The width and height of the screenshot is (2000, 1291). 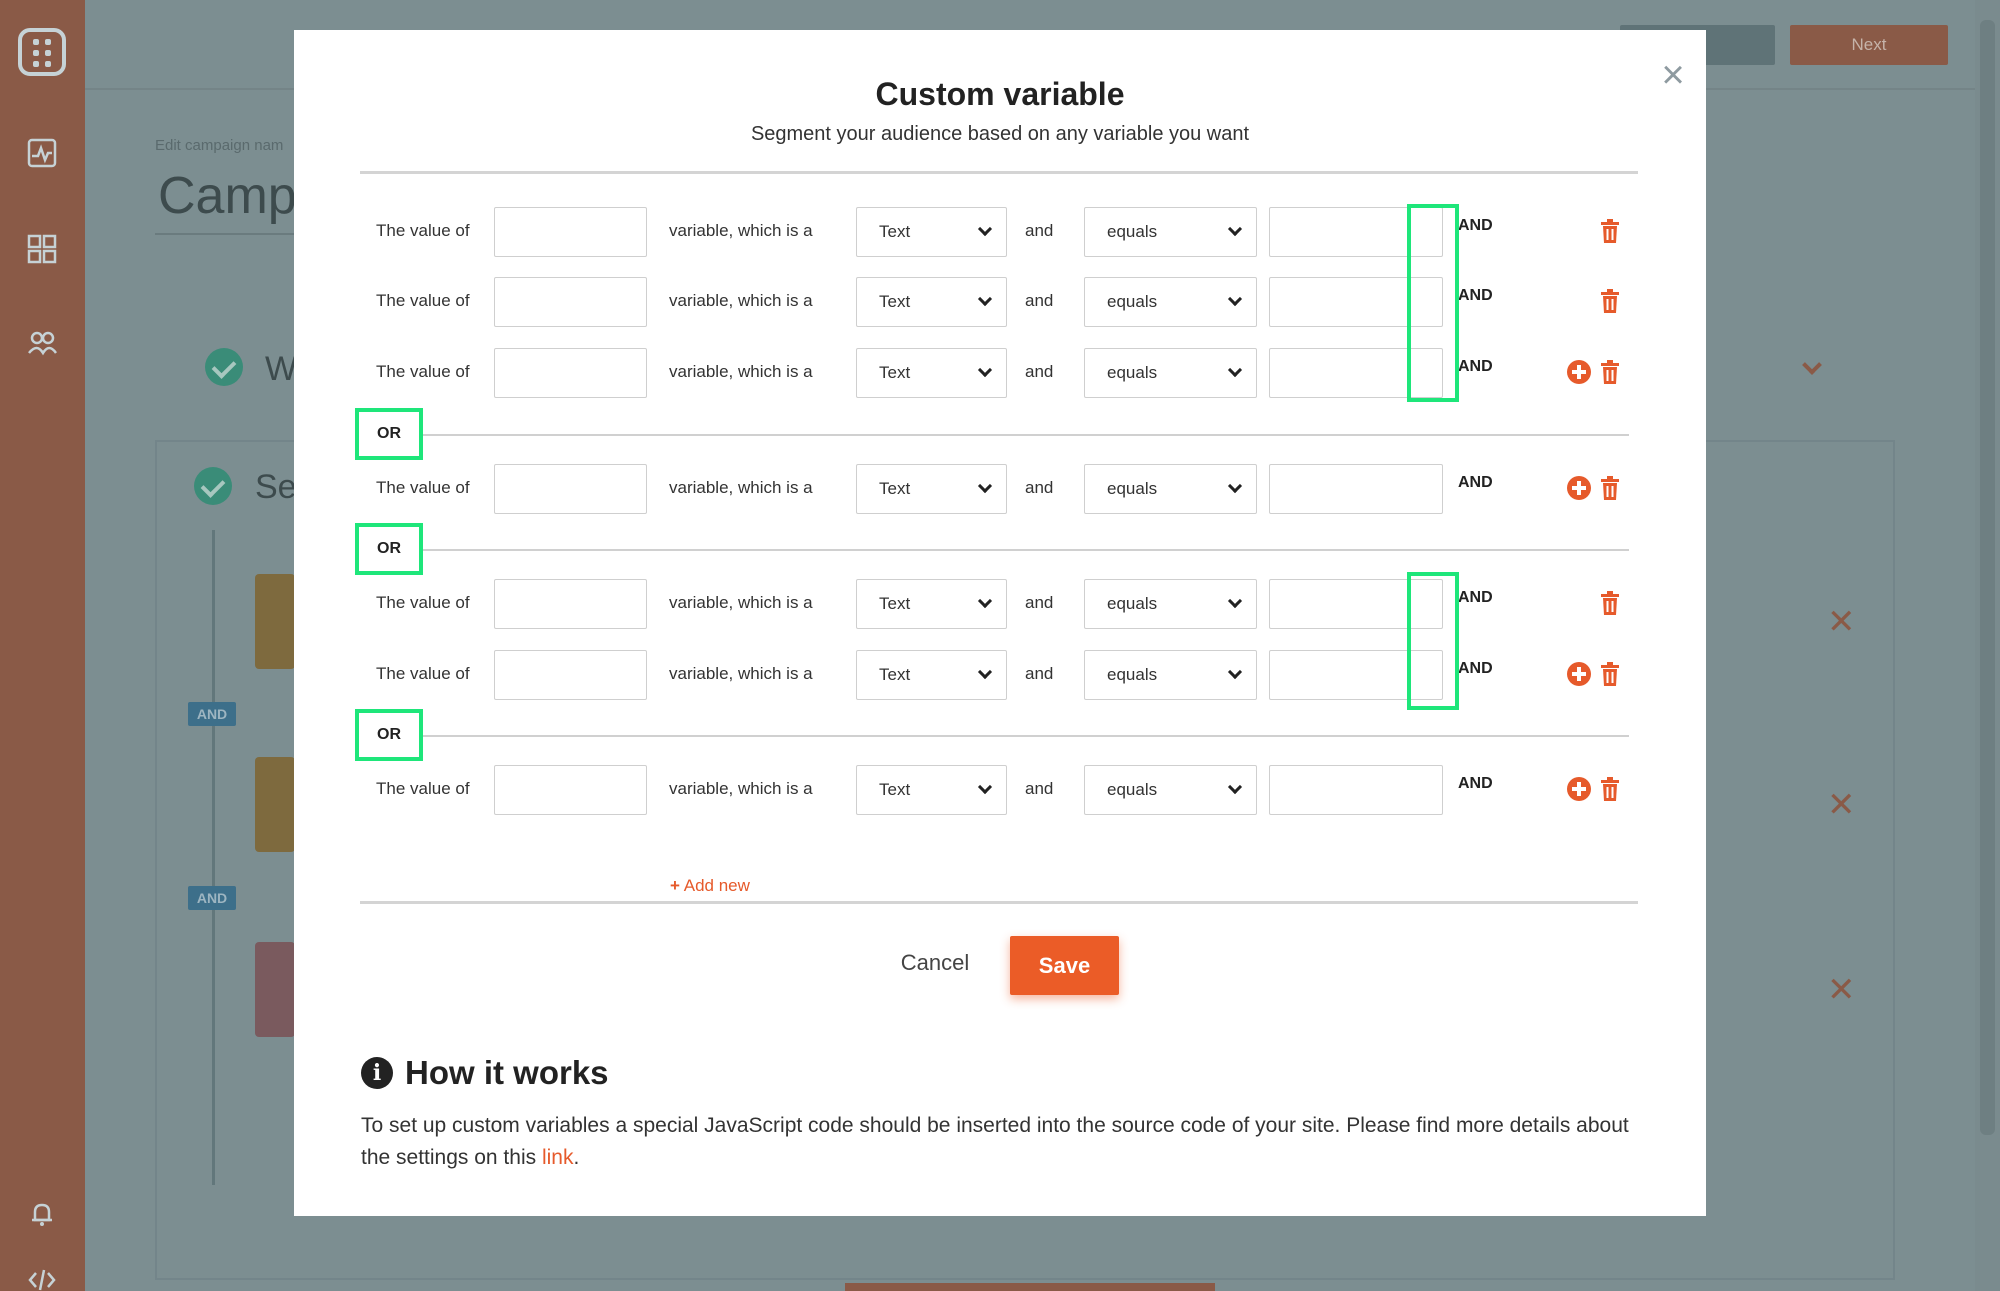 What do you see at coordinates (42, 1278) in the screenshot?
I see `code-icon` at bounding box center [42, 1278].